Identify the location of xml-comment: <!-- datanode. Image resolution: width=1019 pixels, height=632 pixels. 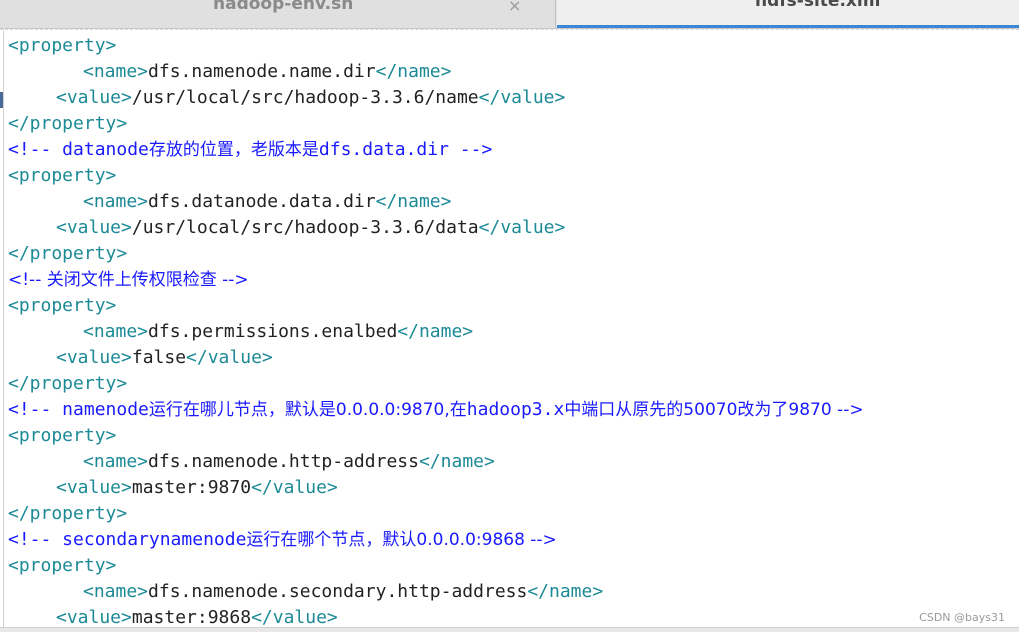
(78, 149).